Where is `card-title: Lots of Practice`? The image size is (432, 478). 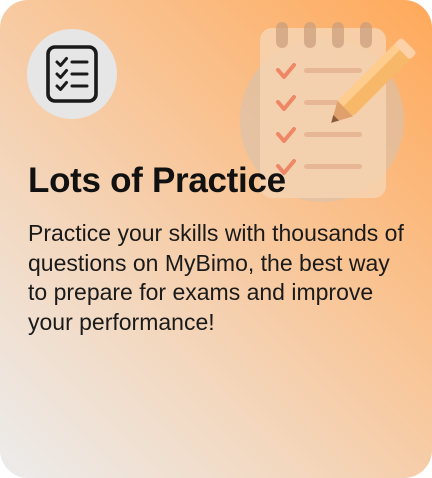
card-title: Lots of Practice is located at coordinates (157, 180).